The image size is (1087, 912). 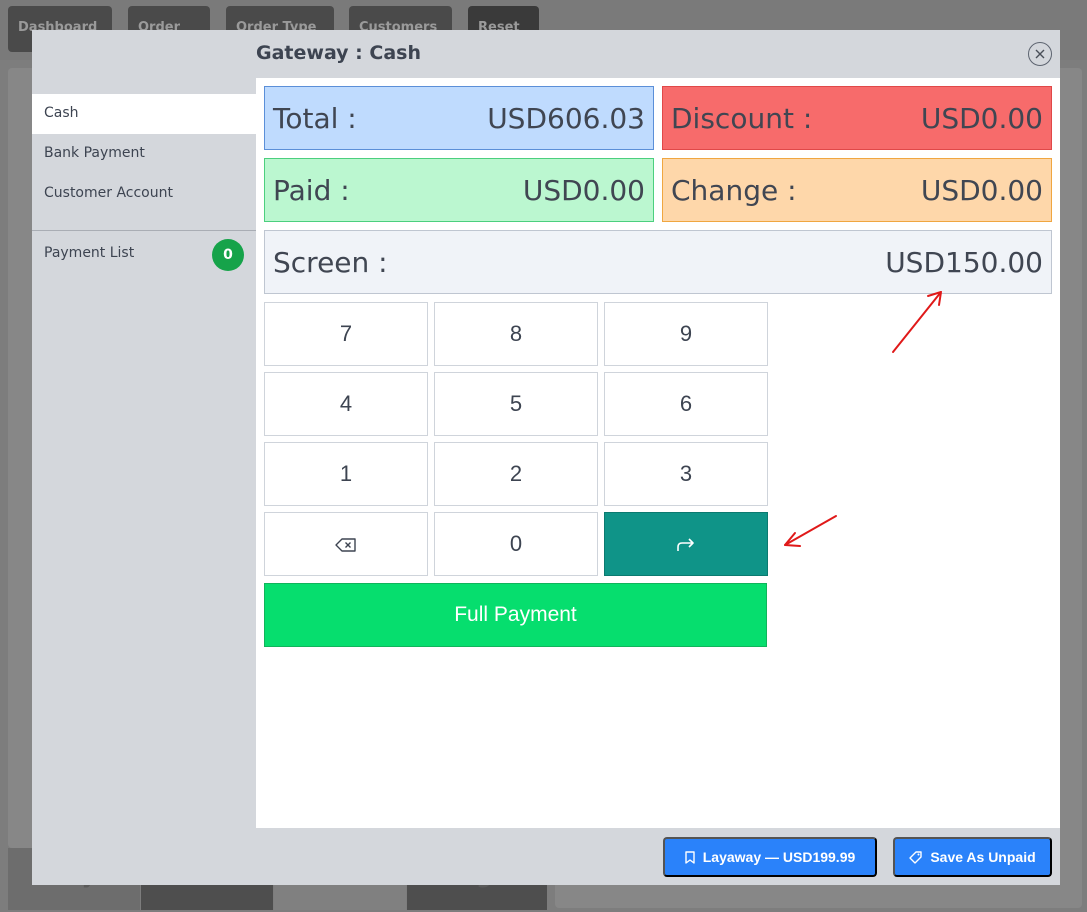 What do you see at coordinates (981, 118) in the screenshot?
I see `discount-value: USD0.00` at bounding box center [981, 118].